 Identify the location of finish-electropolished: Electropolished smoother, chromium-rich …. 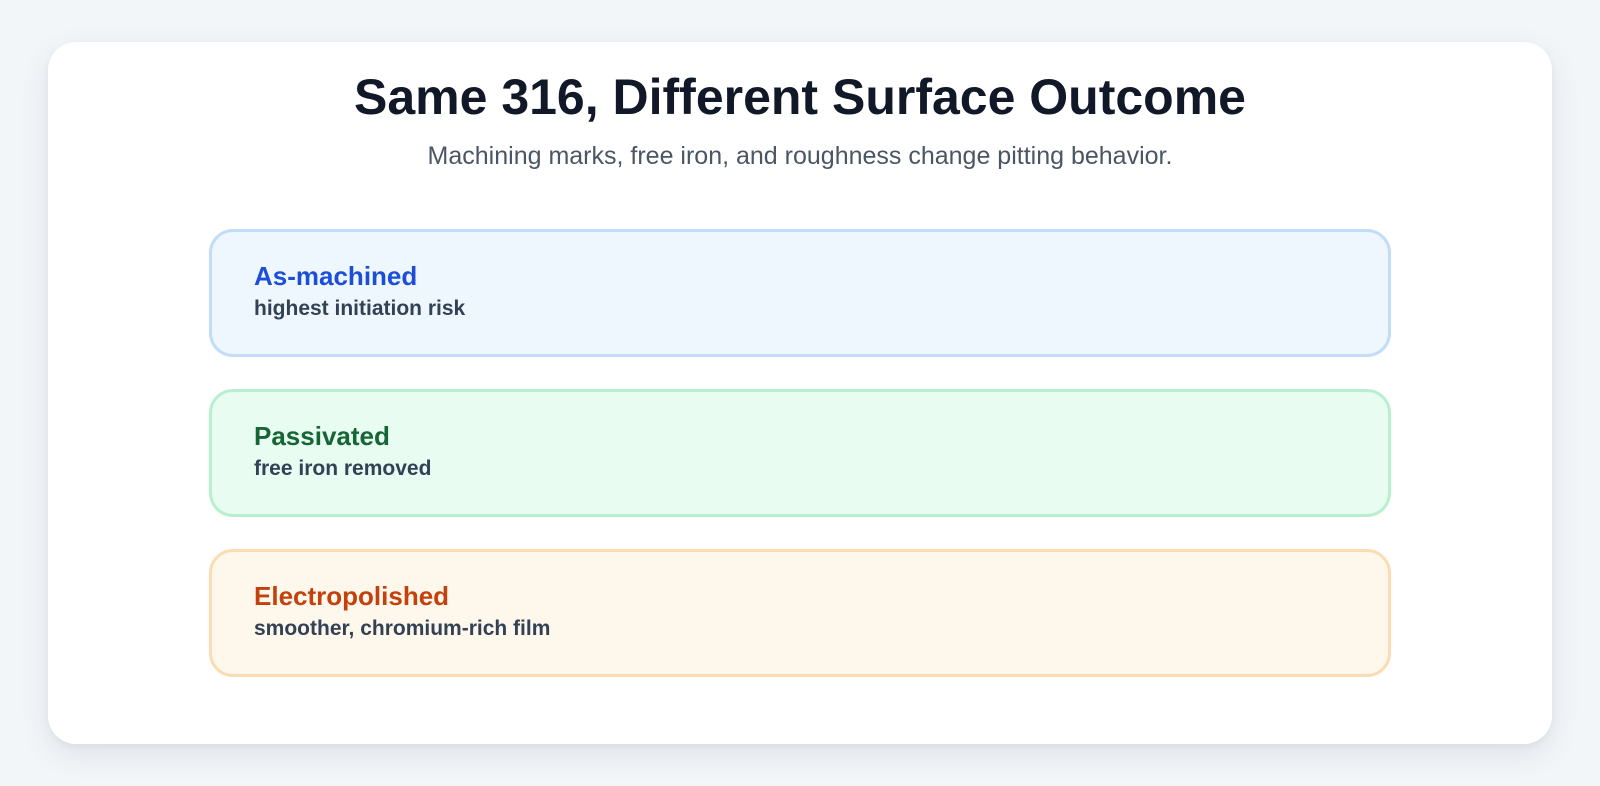
(800, 613).